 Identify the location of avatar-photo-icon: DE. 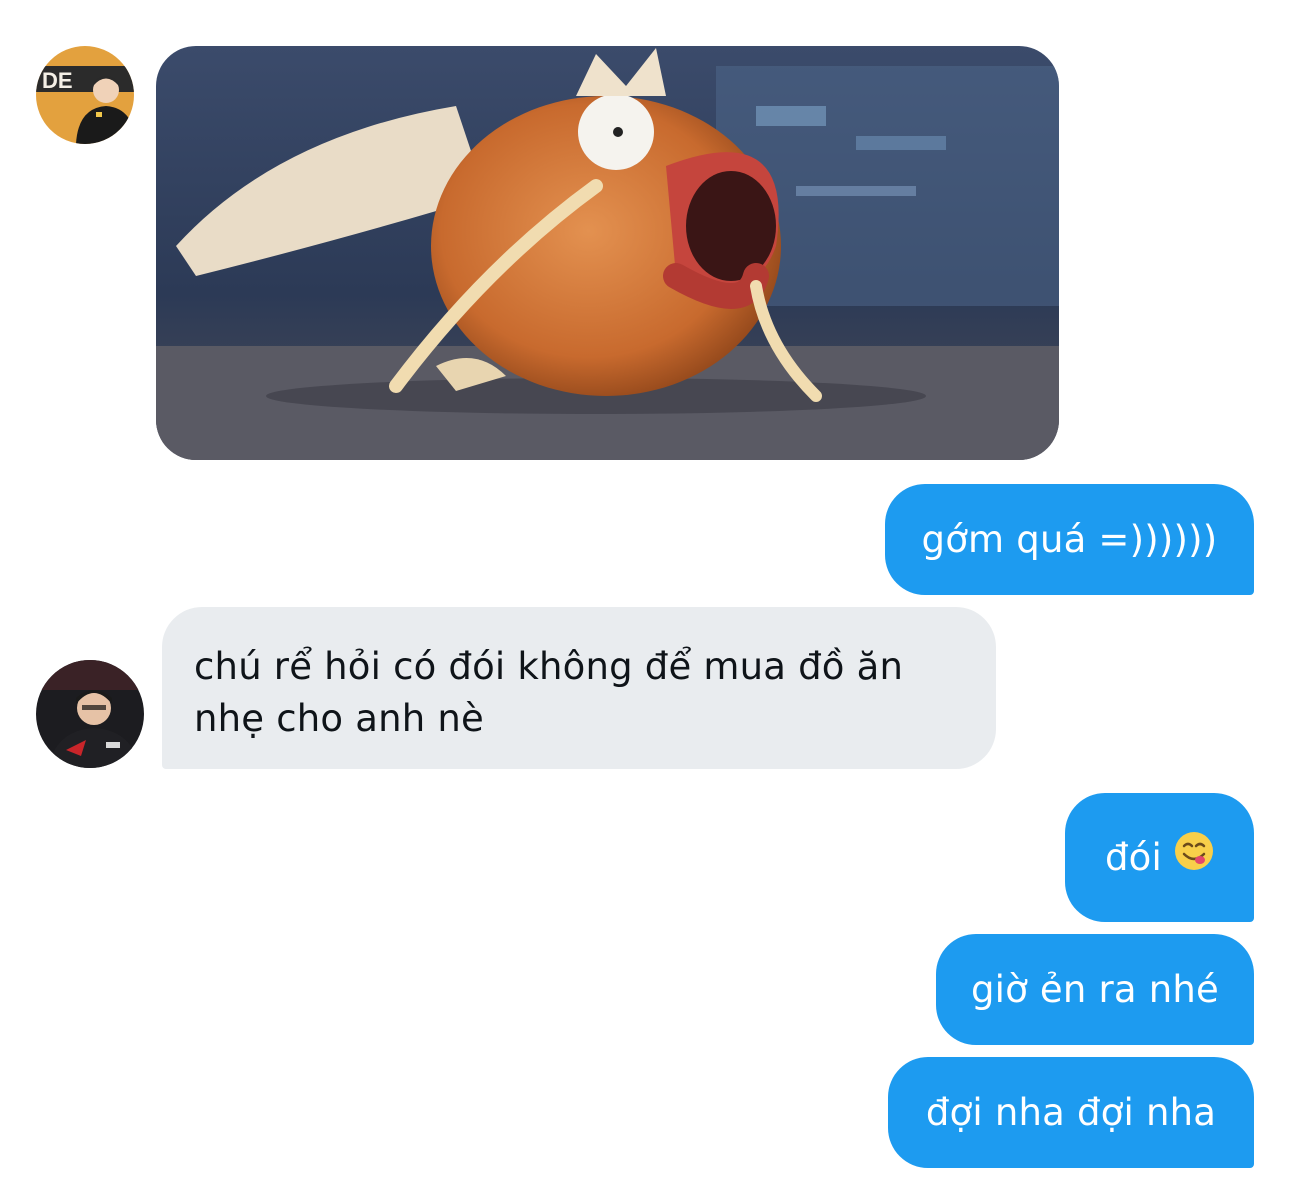
(85, 95).